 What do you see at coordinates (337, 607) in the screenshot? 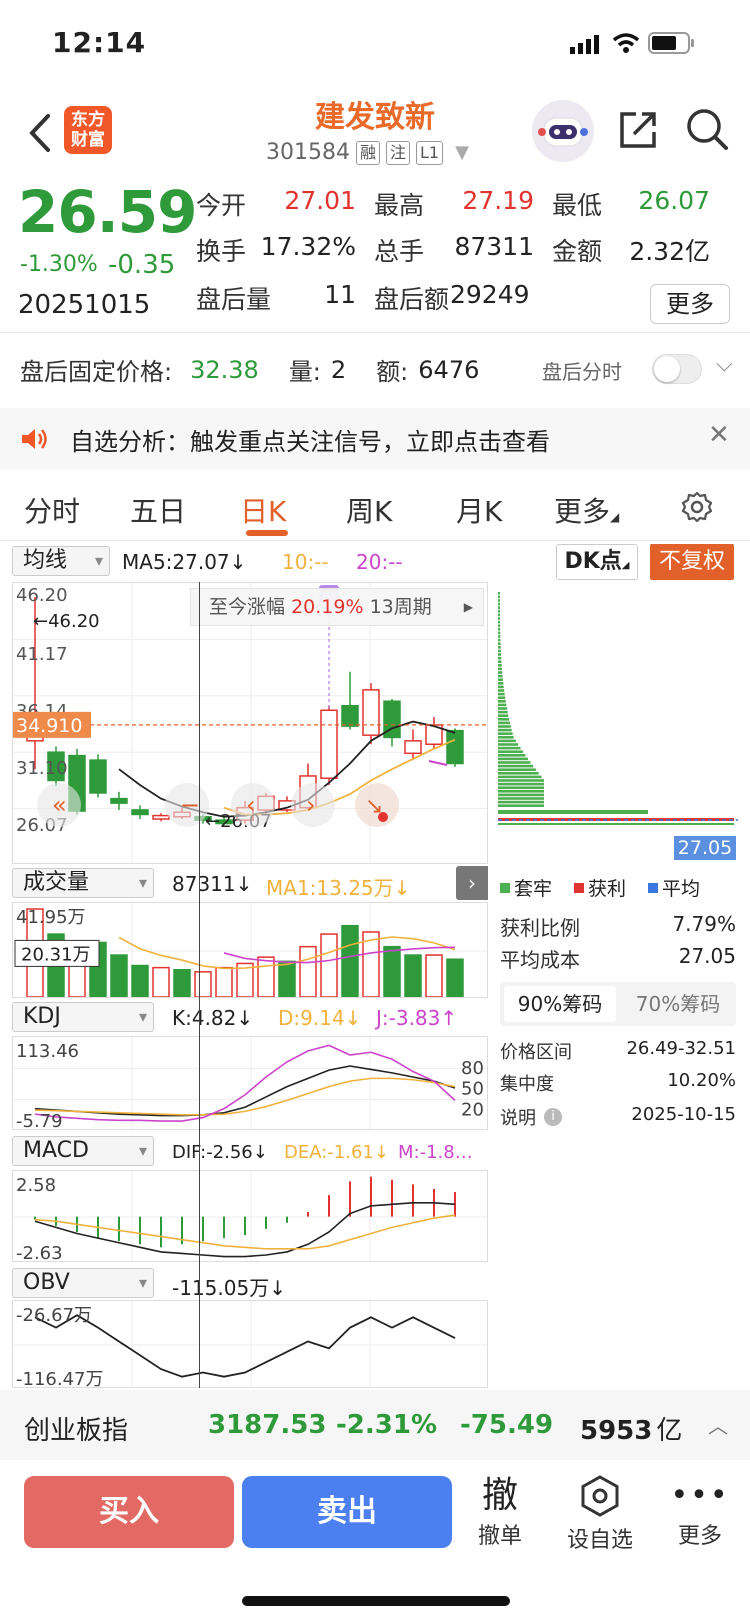
I see `period-gain-box: 至今涨幅 20.19% 13周期 ▶` at bounding box center [337, 607].